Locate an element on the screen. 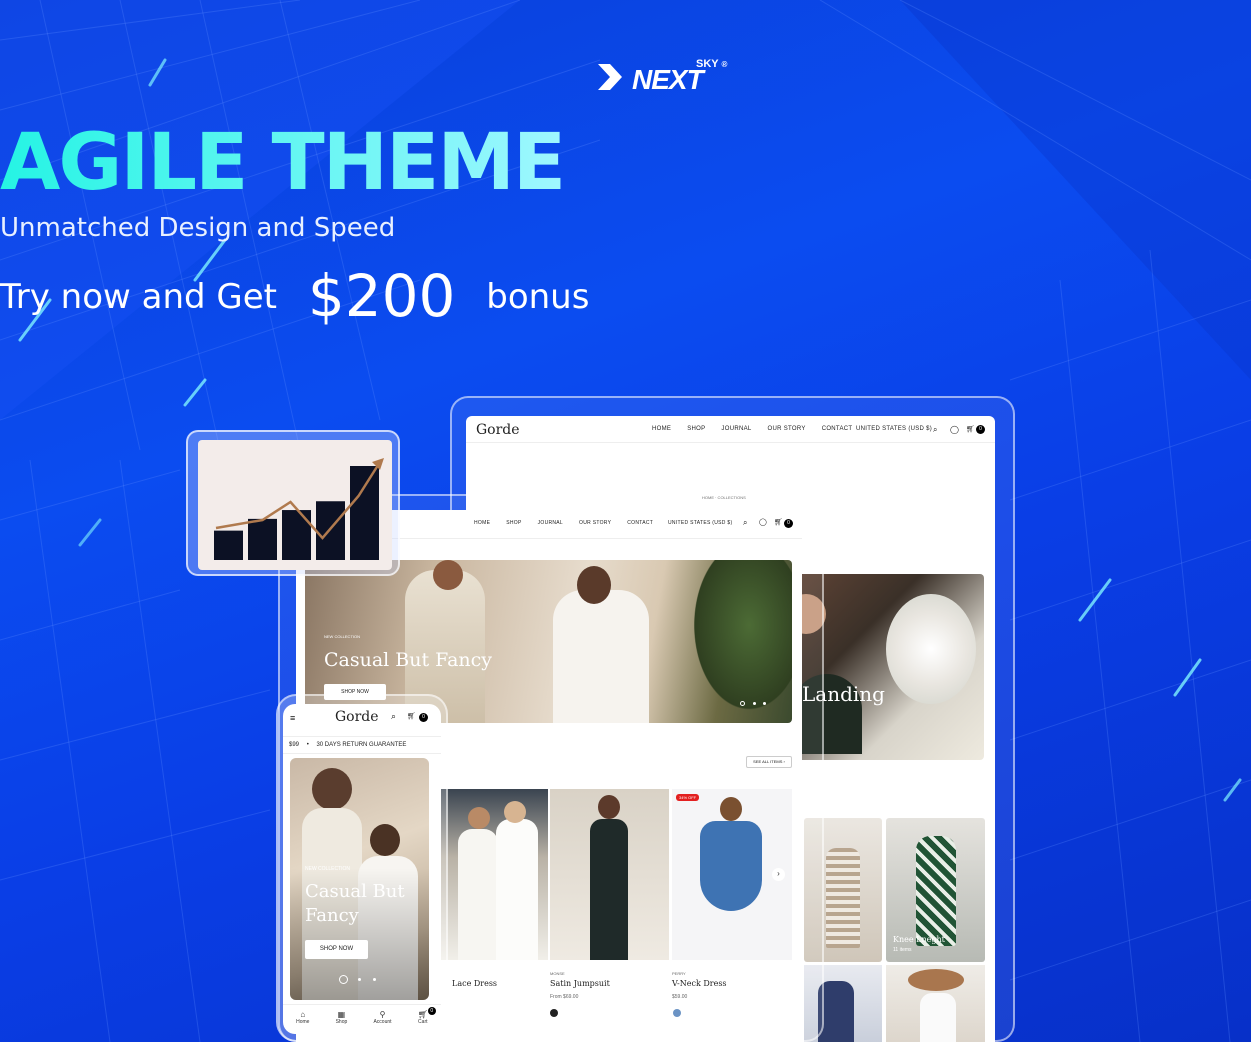  mobile-hero-image is located at coordinates (359, 879).